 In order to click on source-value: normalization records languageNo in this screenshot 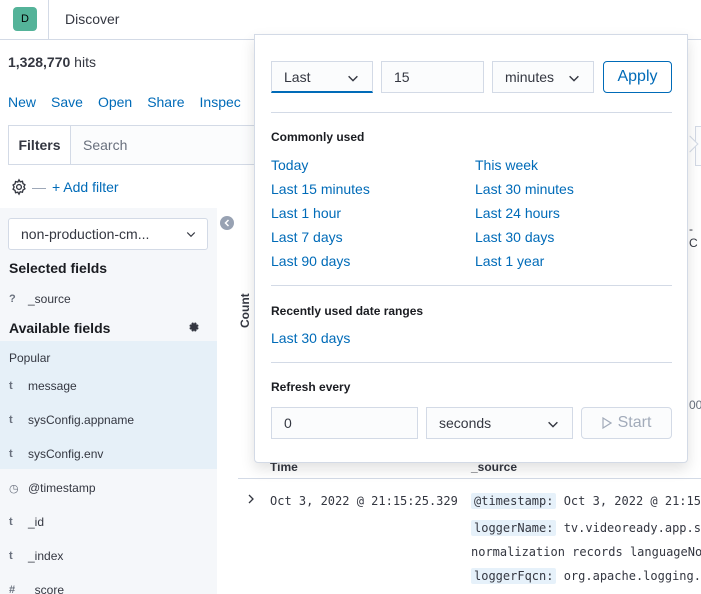, I will do `click(586, 552)`.